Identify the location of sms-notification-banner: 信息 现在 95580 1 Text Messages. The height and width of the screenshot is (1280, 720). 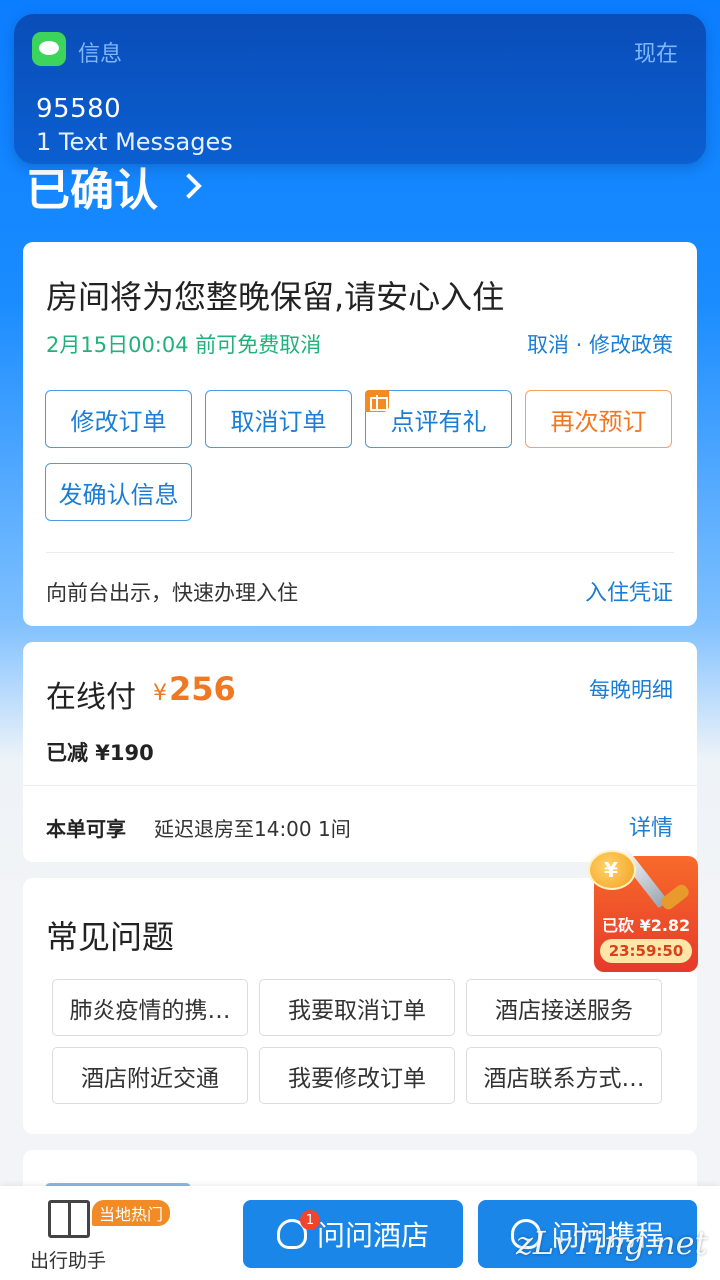
(360, 89).